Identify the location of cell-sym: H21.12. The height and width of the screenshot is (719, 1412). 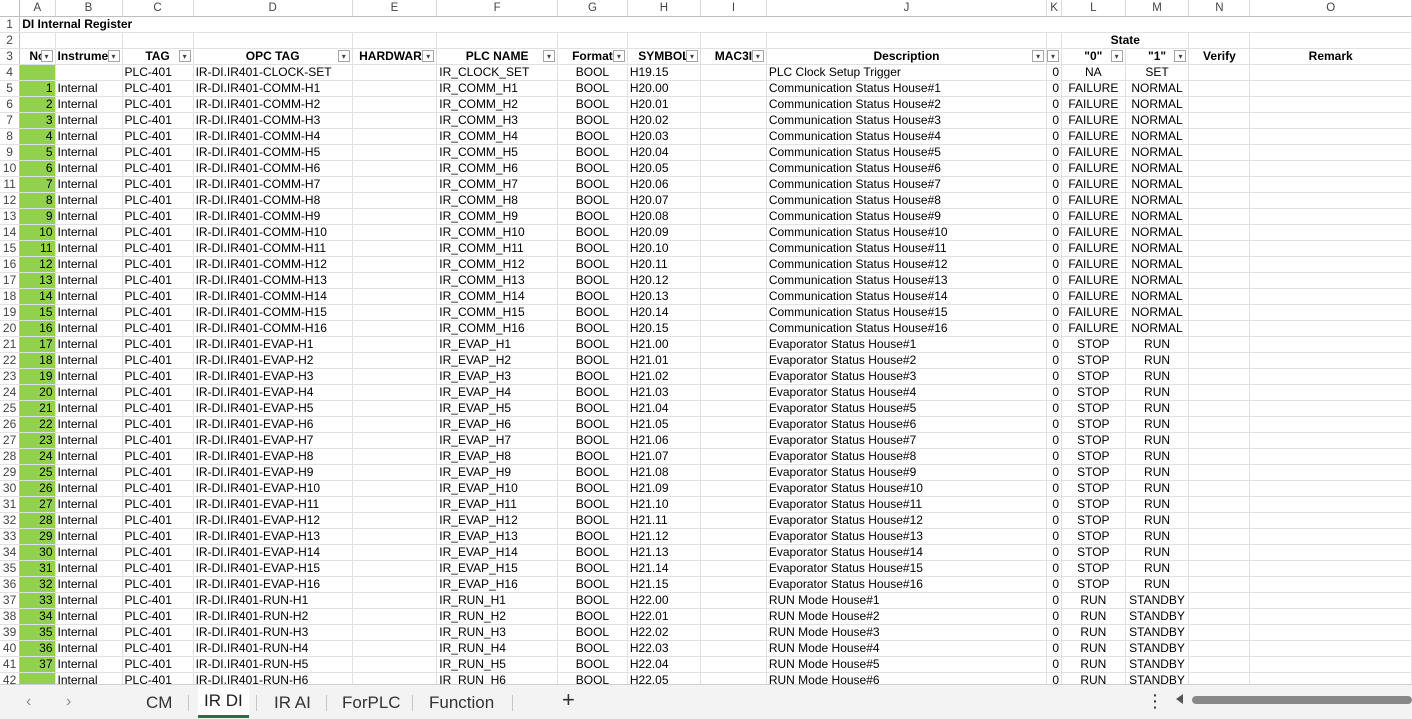
(664, 536).